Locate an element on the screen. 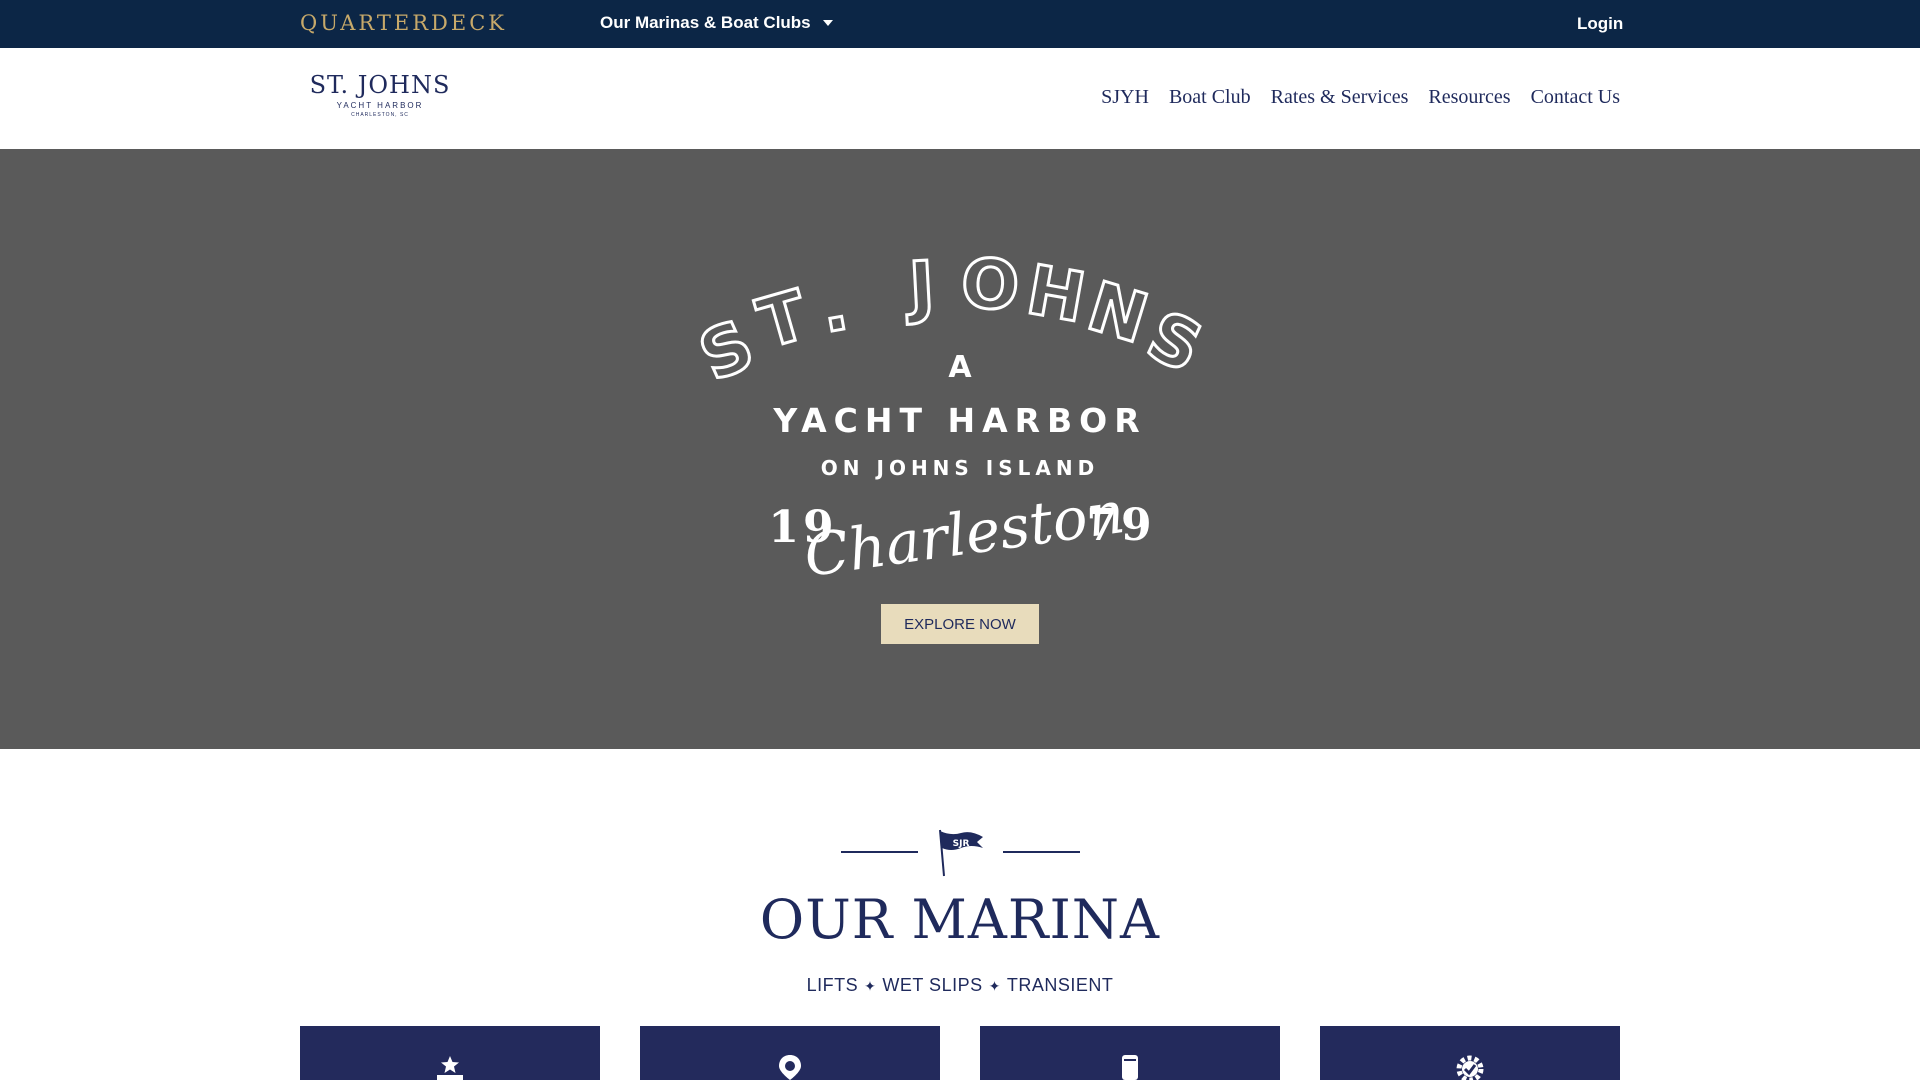 The image size is (1920, 1080). flag-letters: SJR is located at coordinates (961, 844).